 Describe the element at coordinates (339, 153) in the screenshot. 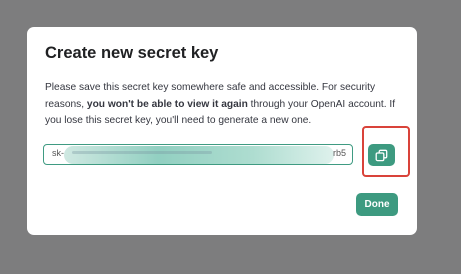

I see `secret-key-suffix: rb5` at that location.